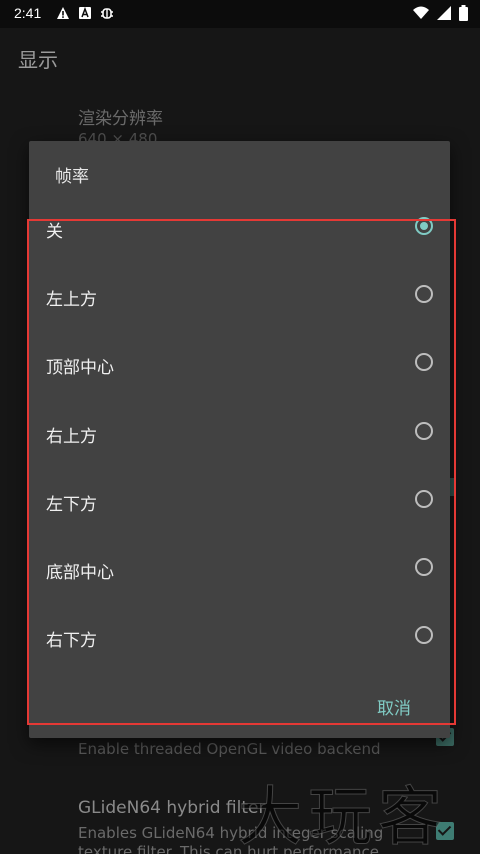 The height and width of the screenshot is (854, 480). I want to click on option-label: 右上方, so click(71, 437).